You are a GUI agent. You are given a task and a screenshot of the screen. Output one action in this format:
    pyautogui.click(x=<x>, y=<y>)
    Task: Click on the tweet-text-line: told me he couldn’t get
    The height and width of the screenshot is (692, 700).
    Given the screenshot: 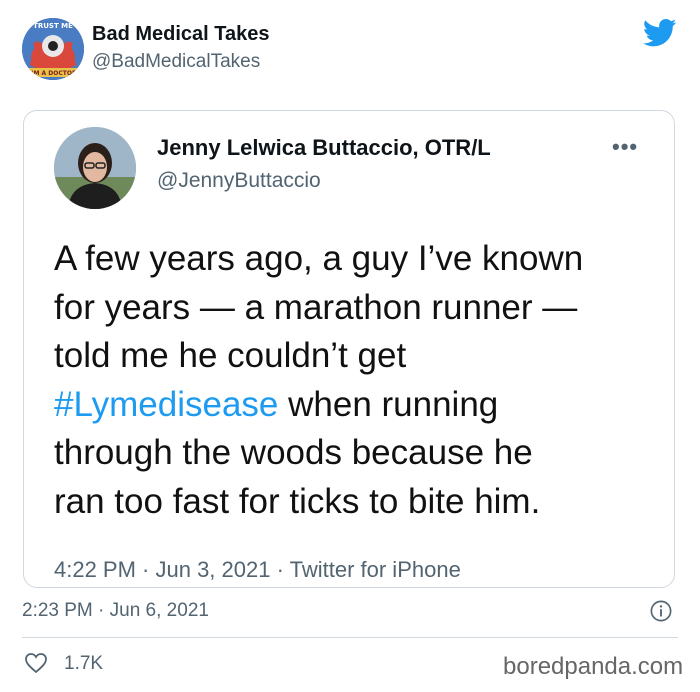 What is the action you would take?
    pyautogui.click(x=230, y=355)
    